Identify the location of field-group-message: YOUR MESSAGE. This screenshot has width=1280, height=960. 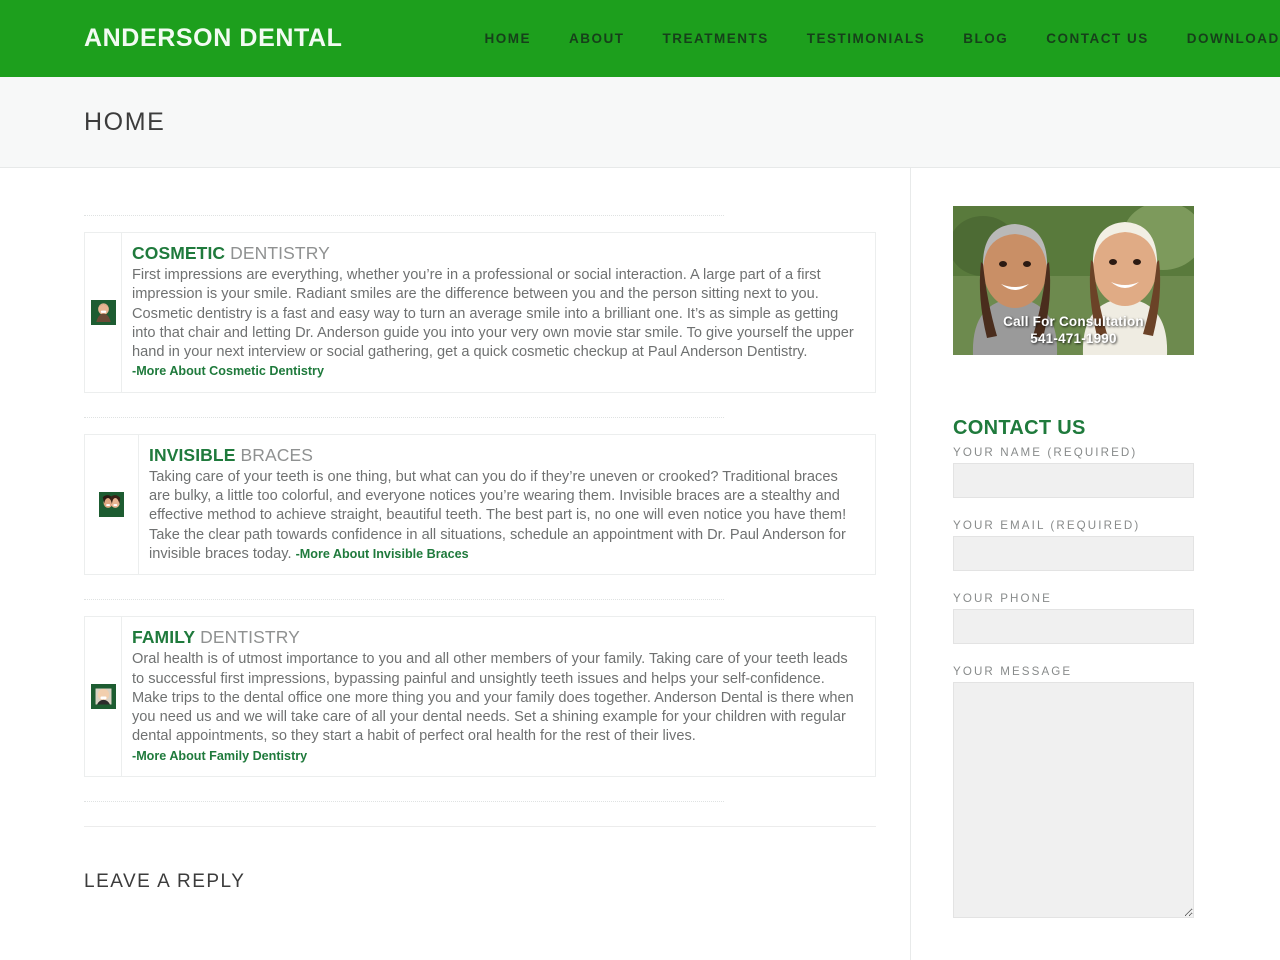
(1116, 791).